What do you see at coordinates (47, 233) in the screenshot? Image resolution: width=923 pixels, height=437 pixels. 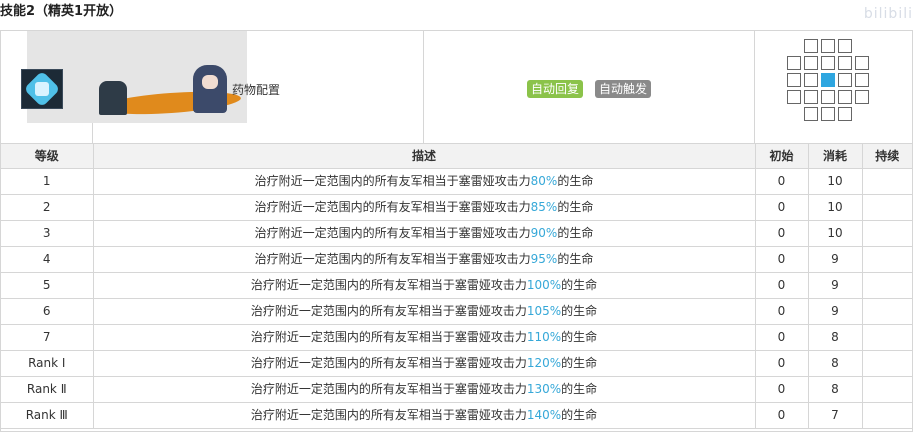 I see `level-cell: 3` at bounding box center [47, 233].